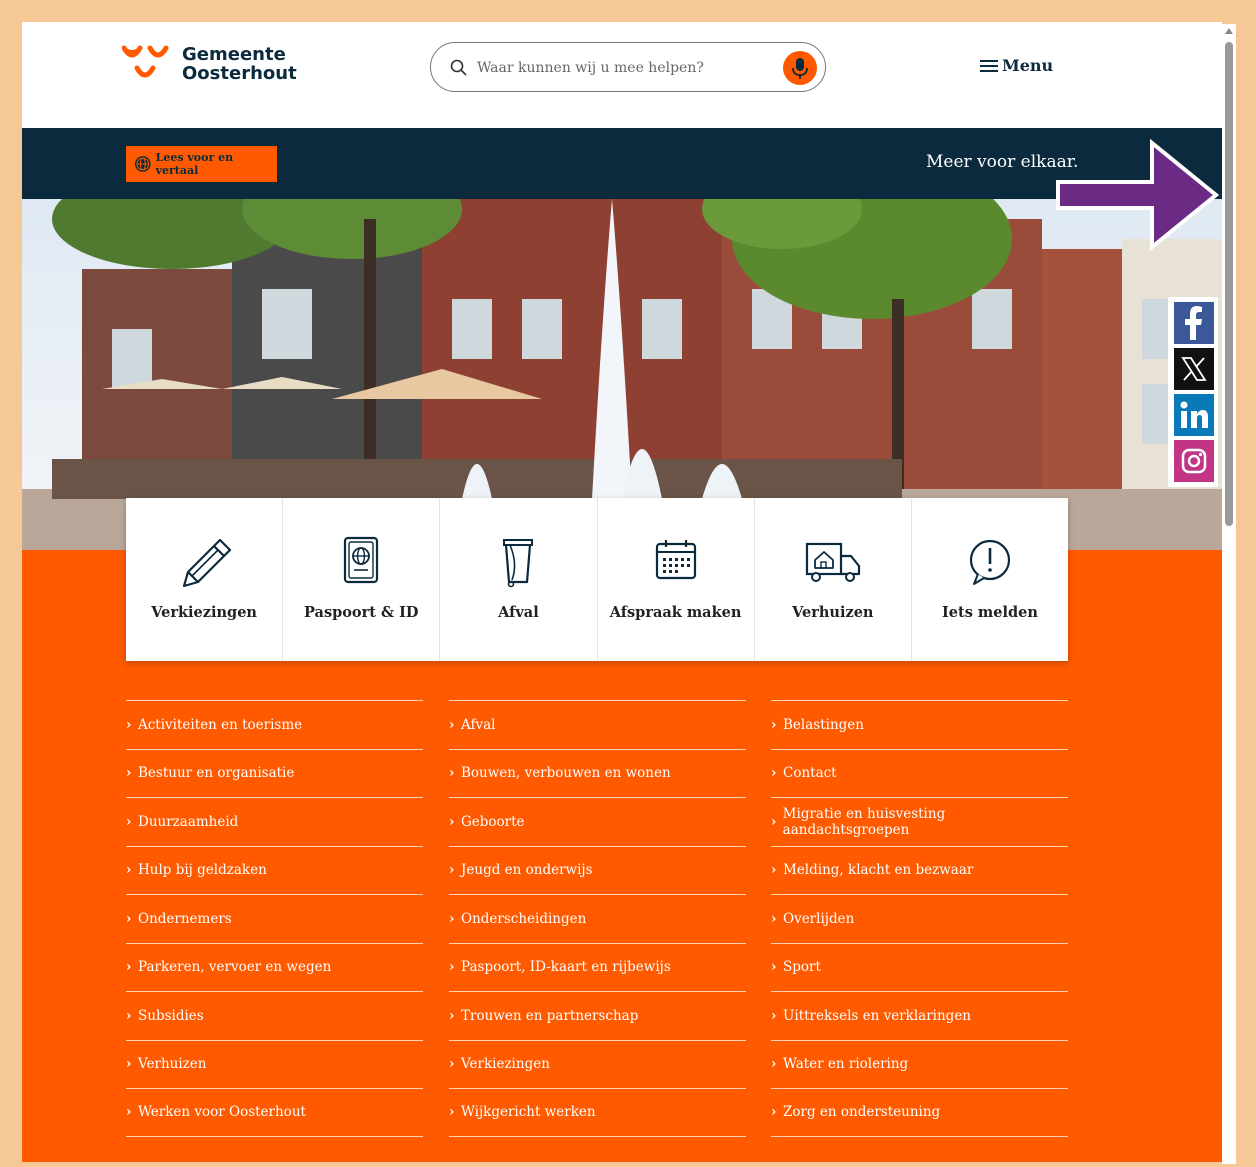 Image resolution: width=1256 pixels, height=1167 pixels. I want to click on x-icon, so click(1194, 369).